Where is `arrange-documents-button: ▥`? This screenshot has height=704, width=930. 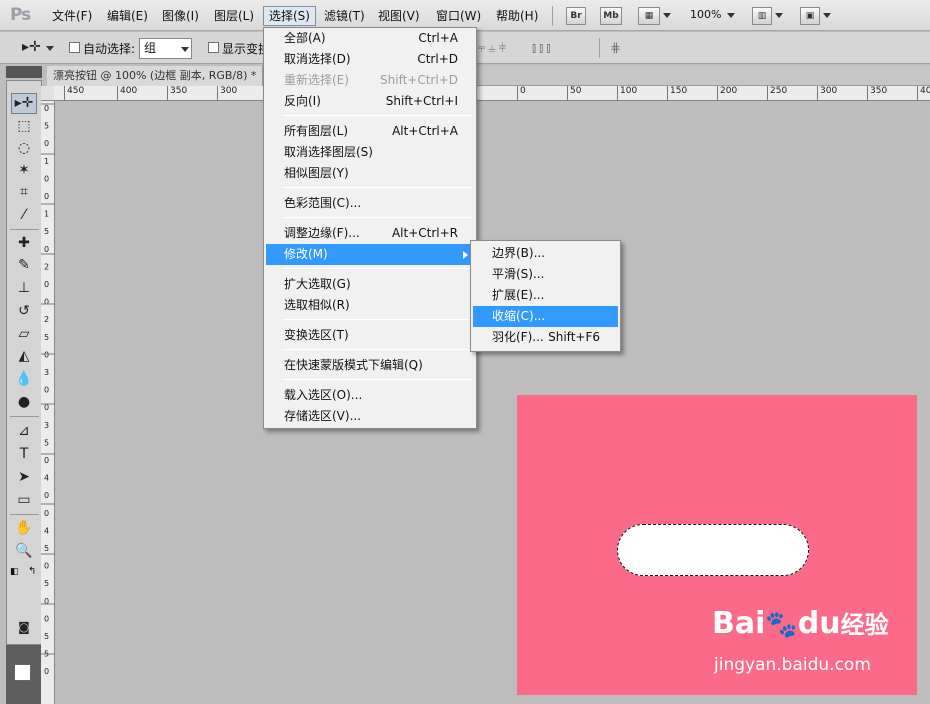 arrange-documents-button: ▥ is located at coordinates (762, 16).